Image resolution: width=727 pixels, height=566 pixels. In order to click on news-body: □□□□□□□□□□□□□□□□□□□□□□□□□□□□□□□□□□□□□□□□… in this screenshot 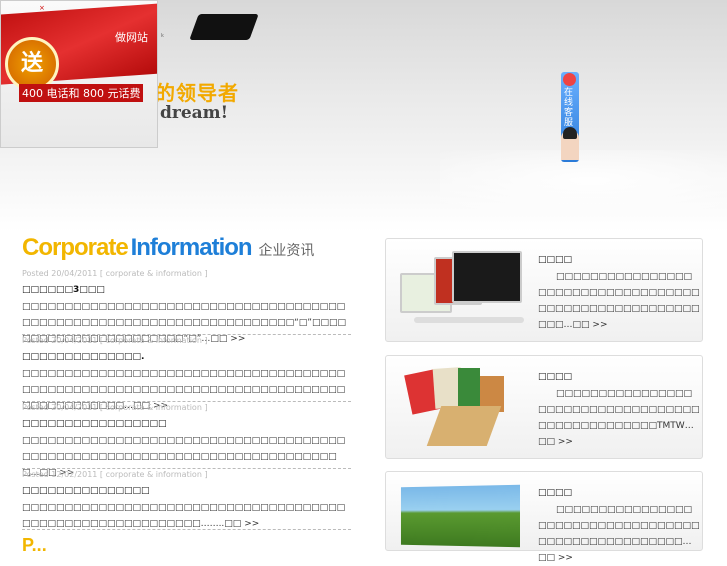, I will do `click(186, 516)`.